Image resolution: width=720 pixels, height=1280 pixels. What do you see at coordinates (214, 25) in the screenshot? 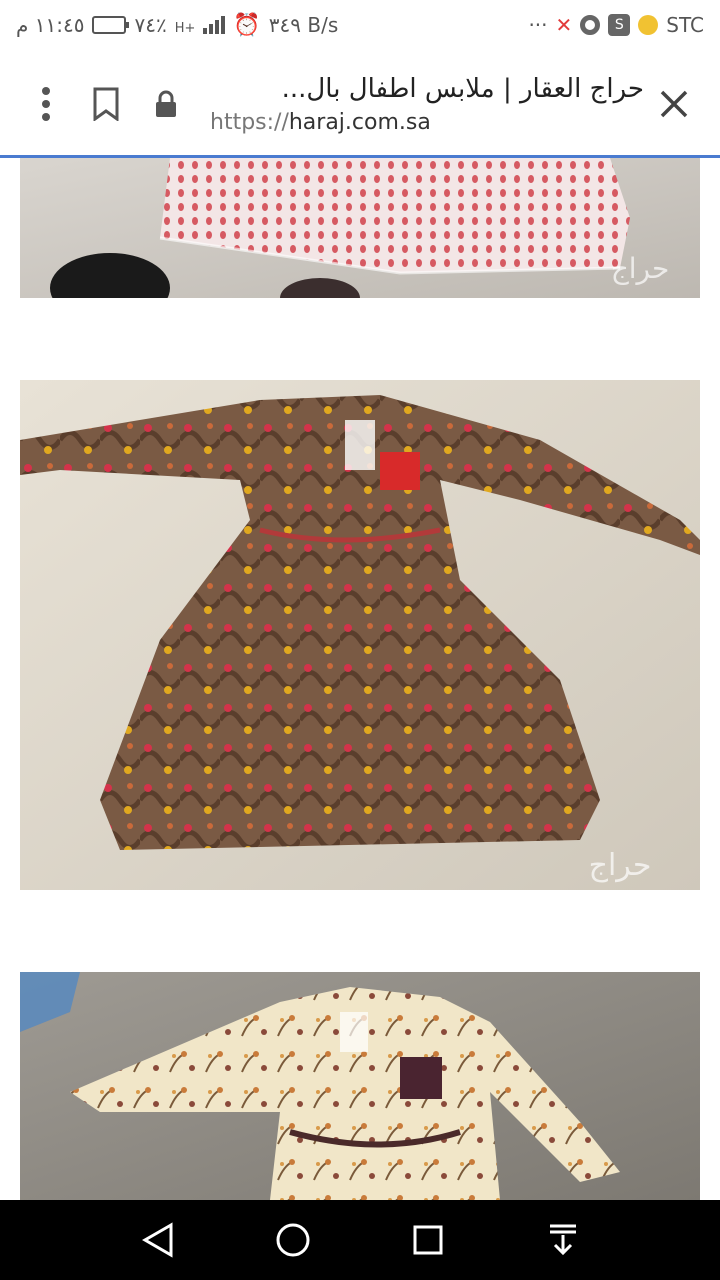
I see `signal-icon` at bounding box center [214, 25].